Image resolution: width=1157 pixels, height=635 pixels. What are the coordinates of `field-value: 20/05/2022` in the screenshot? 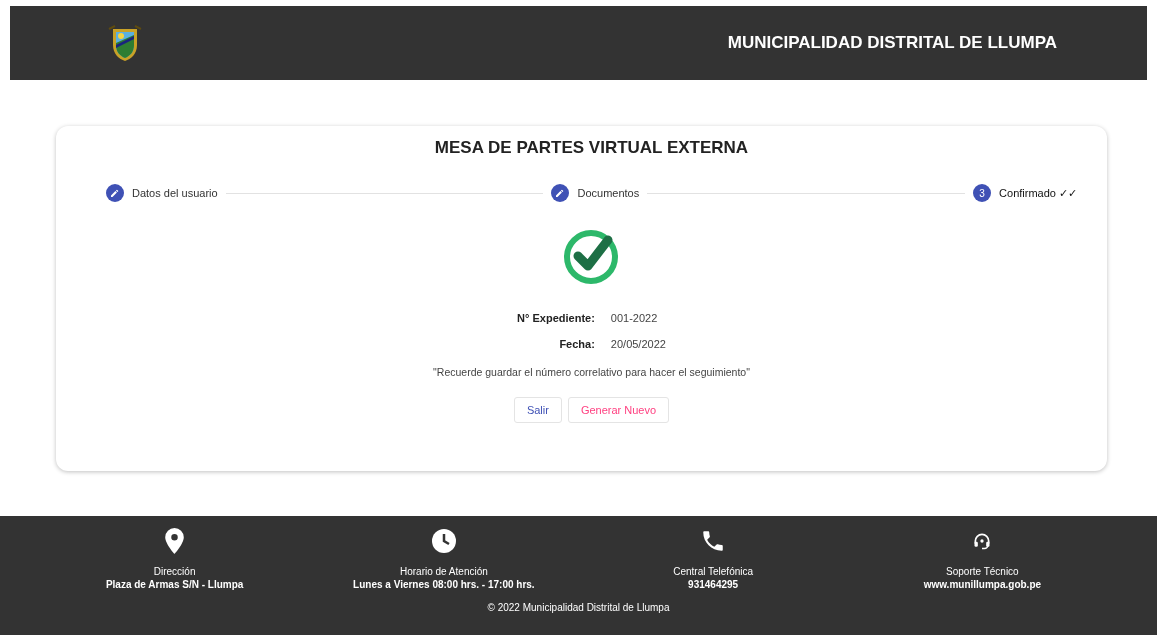 It's located at (638, 344).